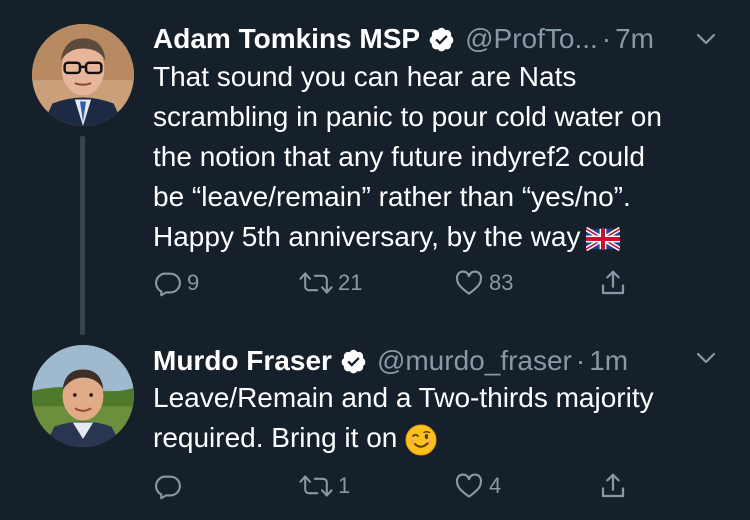 The width and height of the screenshot is (750, 520). Describe the element at coordinates (608, 361) in the screenshot. I see `timestamp: 1m` at that location.